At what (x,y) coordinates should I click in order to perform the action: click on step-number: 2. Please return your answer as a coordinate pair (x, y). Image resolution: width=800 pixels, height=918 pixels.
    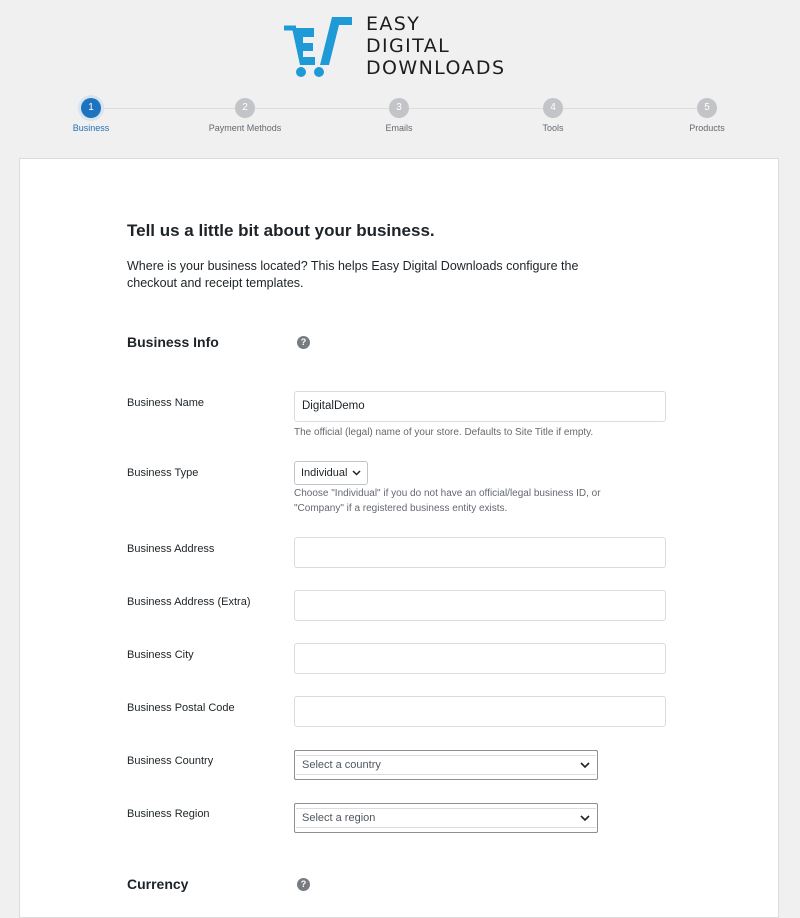
    Looking at the image, I should click on (245, 108).